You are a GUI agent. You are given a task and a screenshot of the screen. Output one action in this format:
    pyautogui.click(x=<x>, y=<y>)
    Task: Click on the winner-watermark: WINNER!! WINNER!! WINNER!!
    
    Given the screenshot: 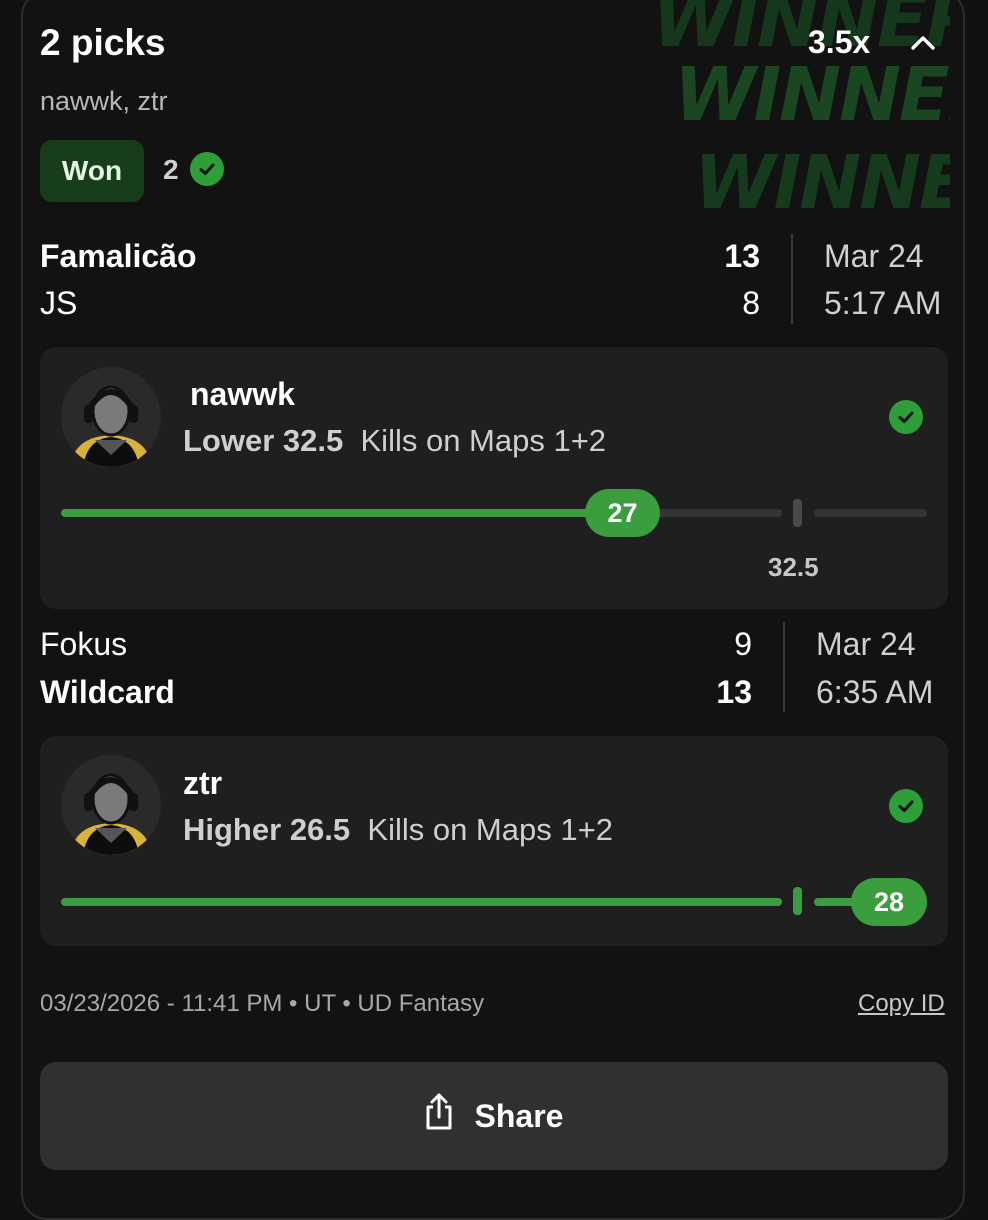 What is the action you would take?
    pyautogui.click(x=790, y=105)
    